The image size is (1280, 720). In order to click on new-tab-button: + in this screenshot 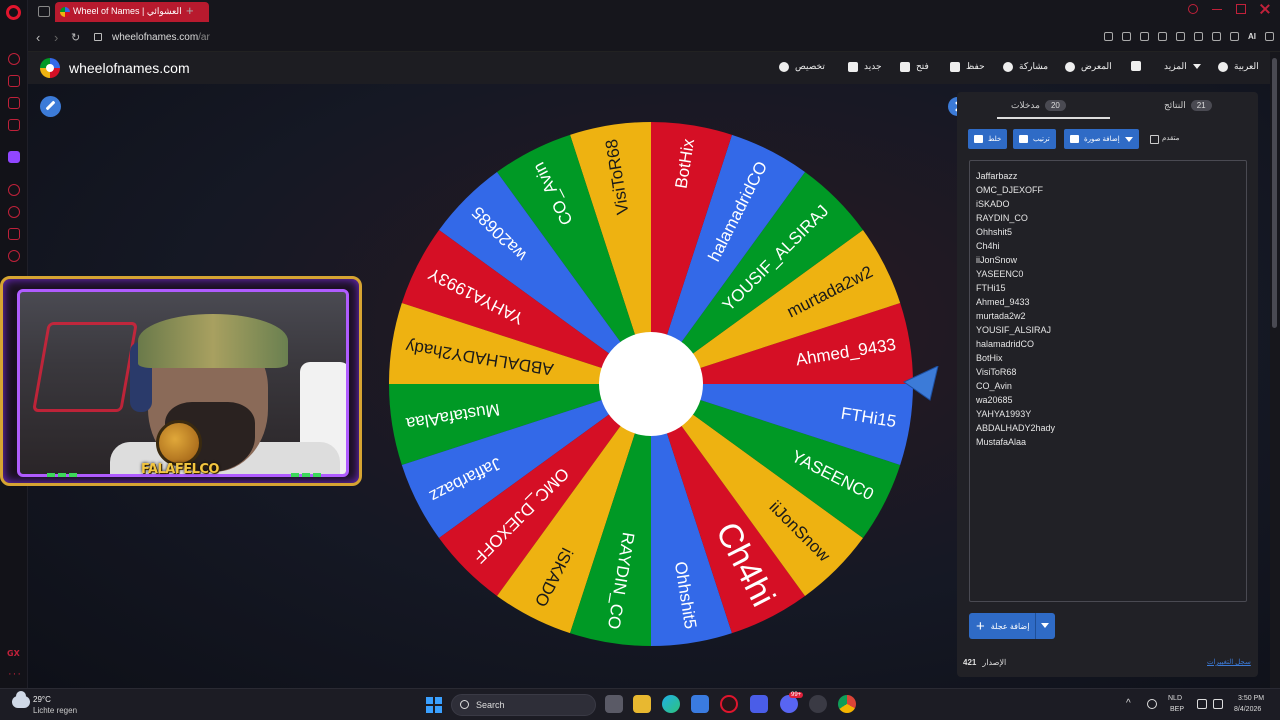, I will do `click(190, 10)`.